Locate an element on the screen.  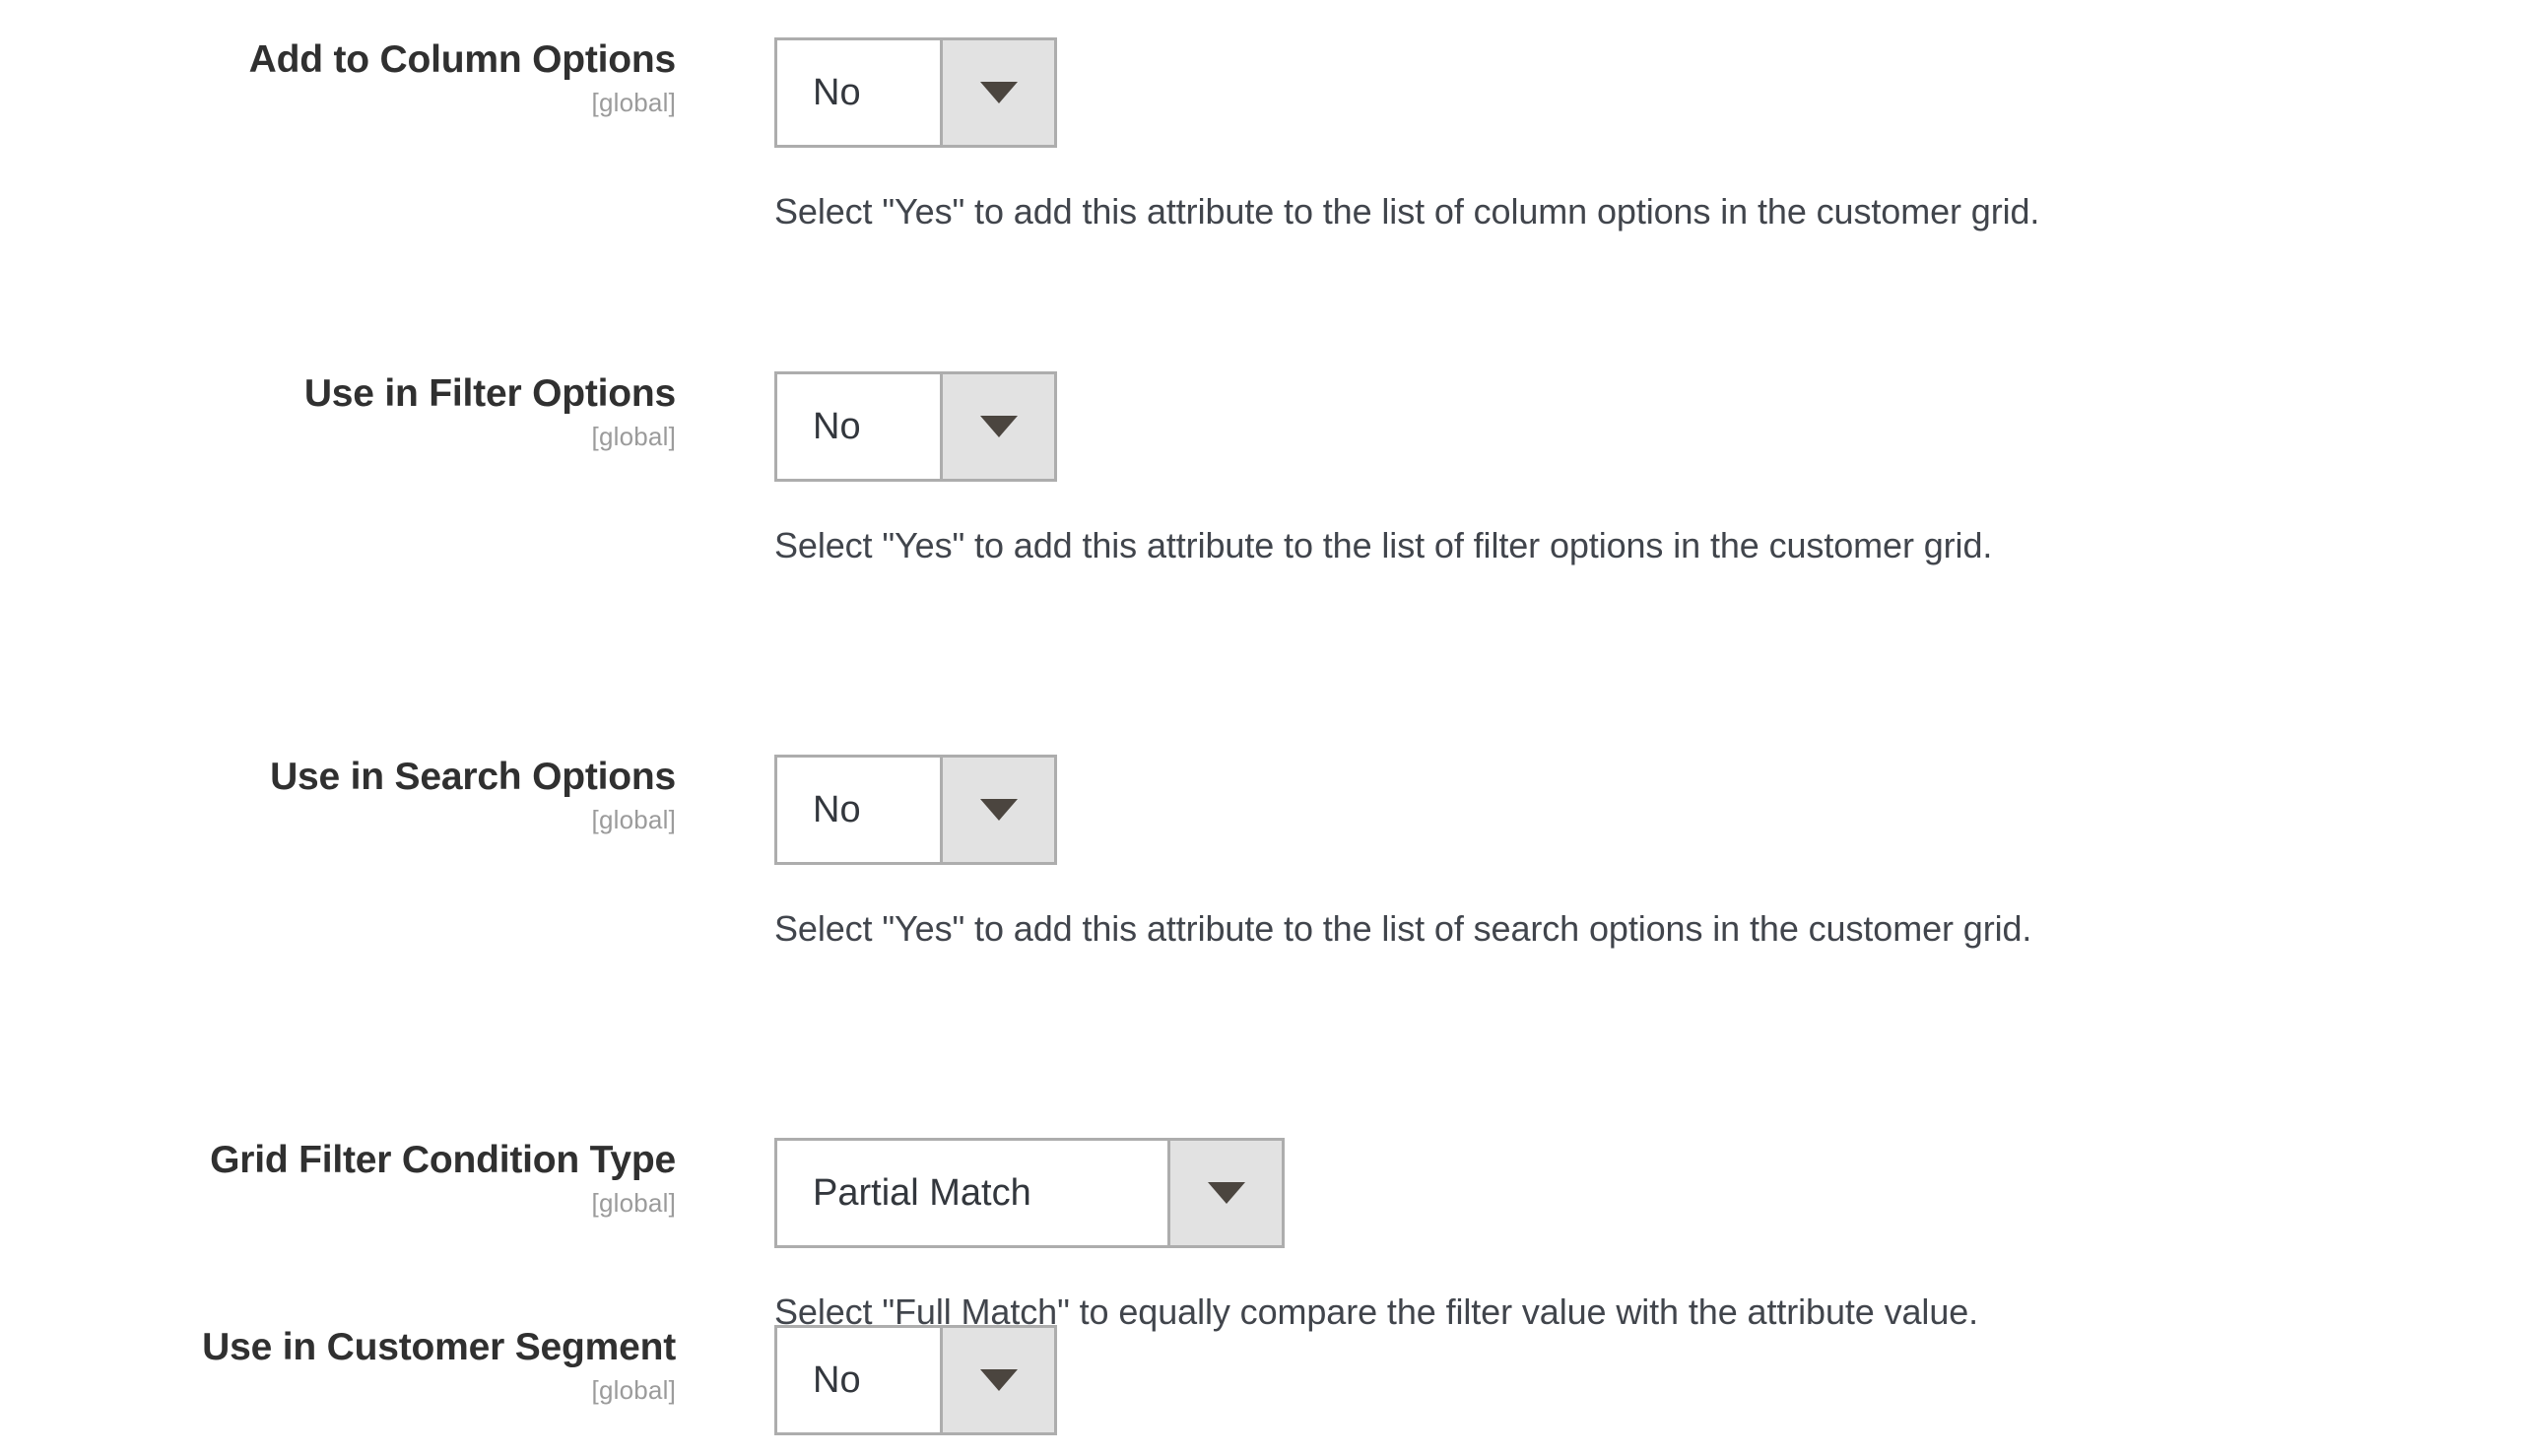
field-label-add-to-column-options: Add to Column Options is located at coordinates (462, 59).